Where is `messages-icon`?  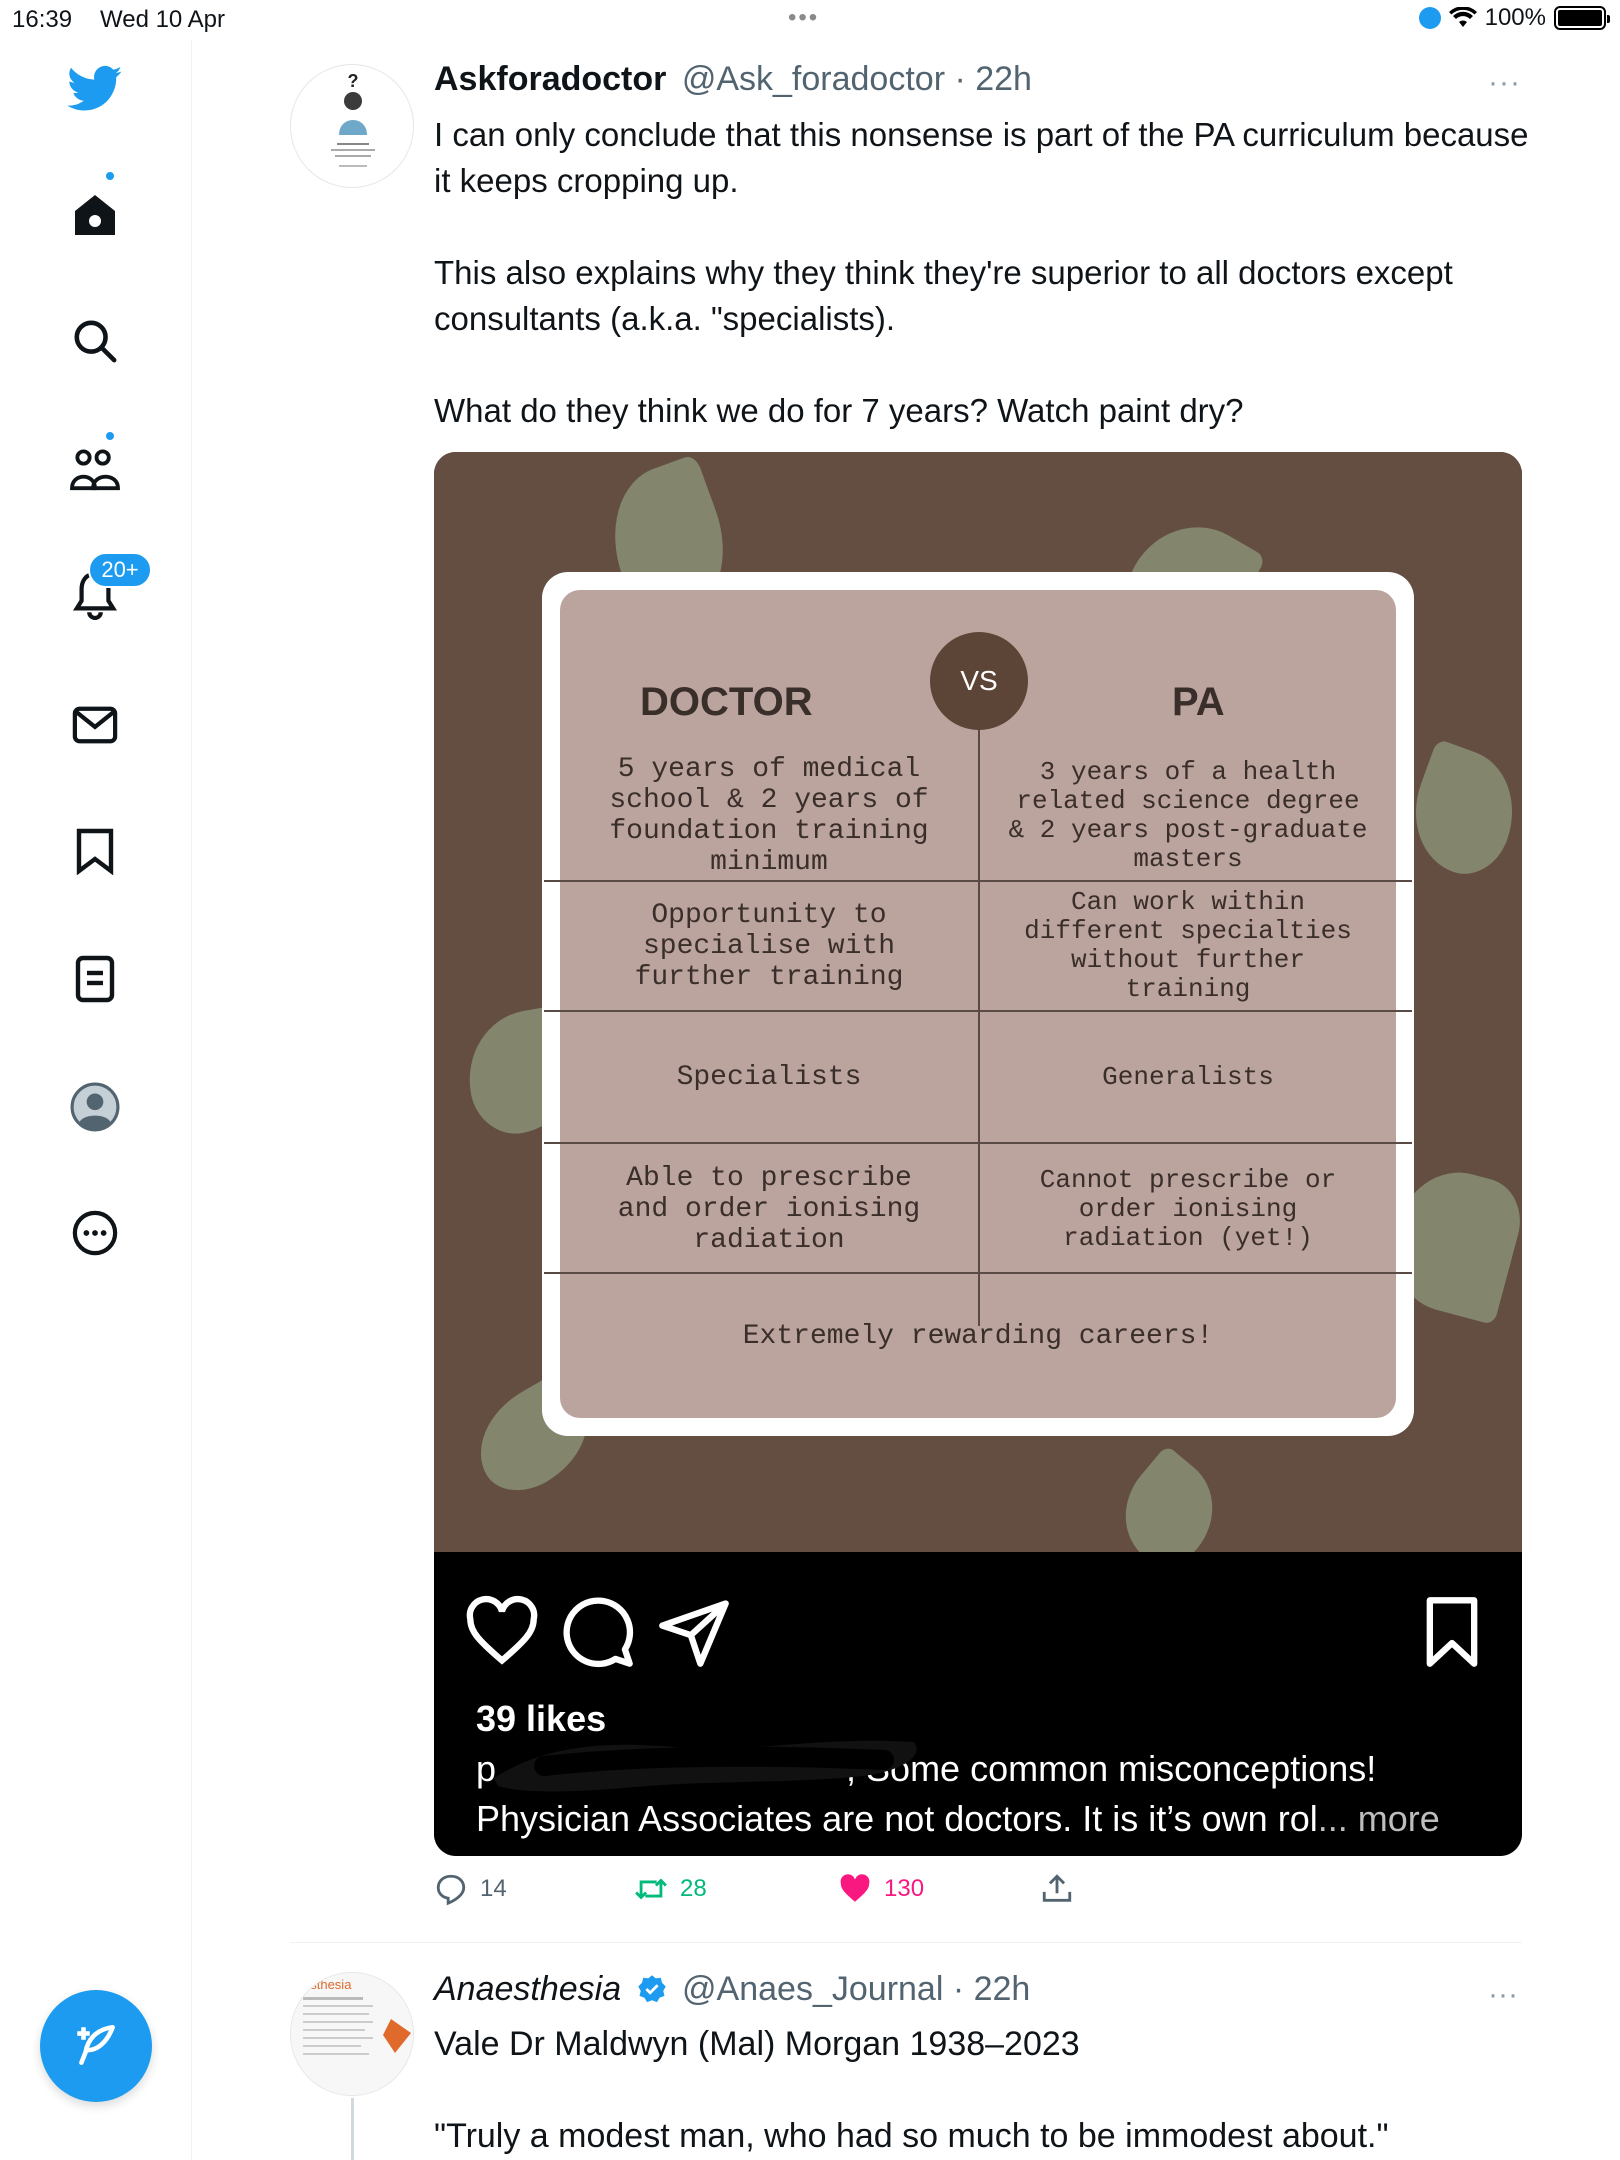 messages-icon is located at coordinates (95, 725).